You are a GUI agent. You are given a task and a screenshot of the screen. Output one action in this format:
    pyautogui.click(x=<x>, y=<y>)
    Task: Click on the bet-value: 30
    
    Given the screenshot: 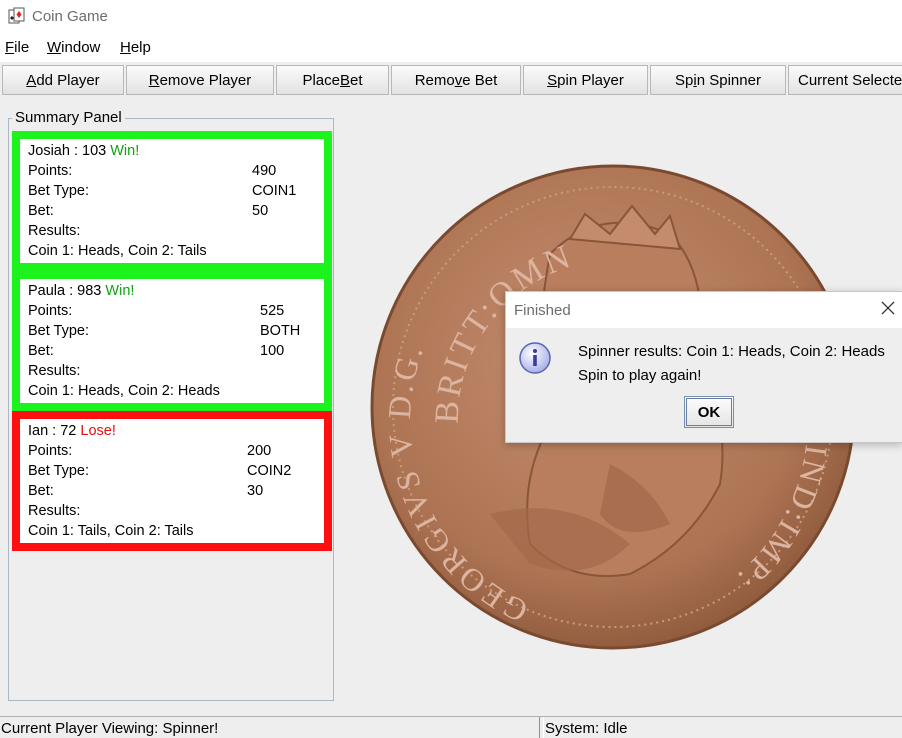 What is the action you would take?
    pyautogui.click(x=255, y=491)
    